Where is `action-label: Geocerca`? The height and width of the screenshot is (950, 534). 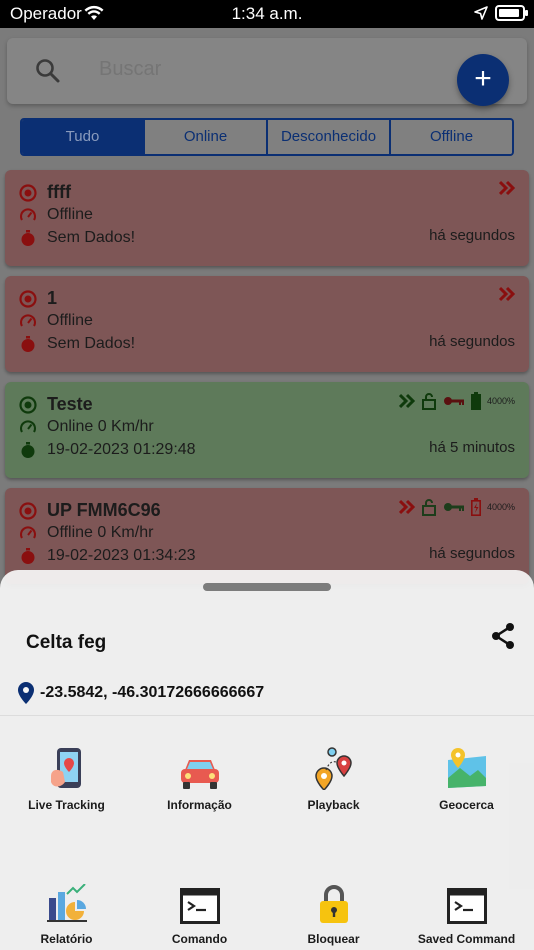
action-label: Geocerca is located at coordinates (466, 805).